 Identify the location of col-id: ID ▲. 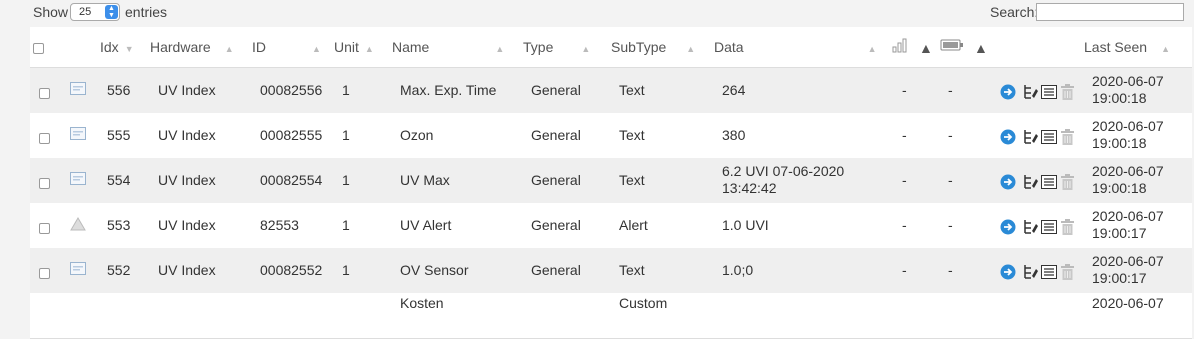
(286, 47).